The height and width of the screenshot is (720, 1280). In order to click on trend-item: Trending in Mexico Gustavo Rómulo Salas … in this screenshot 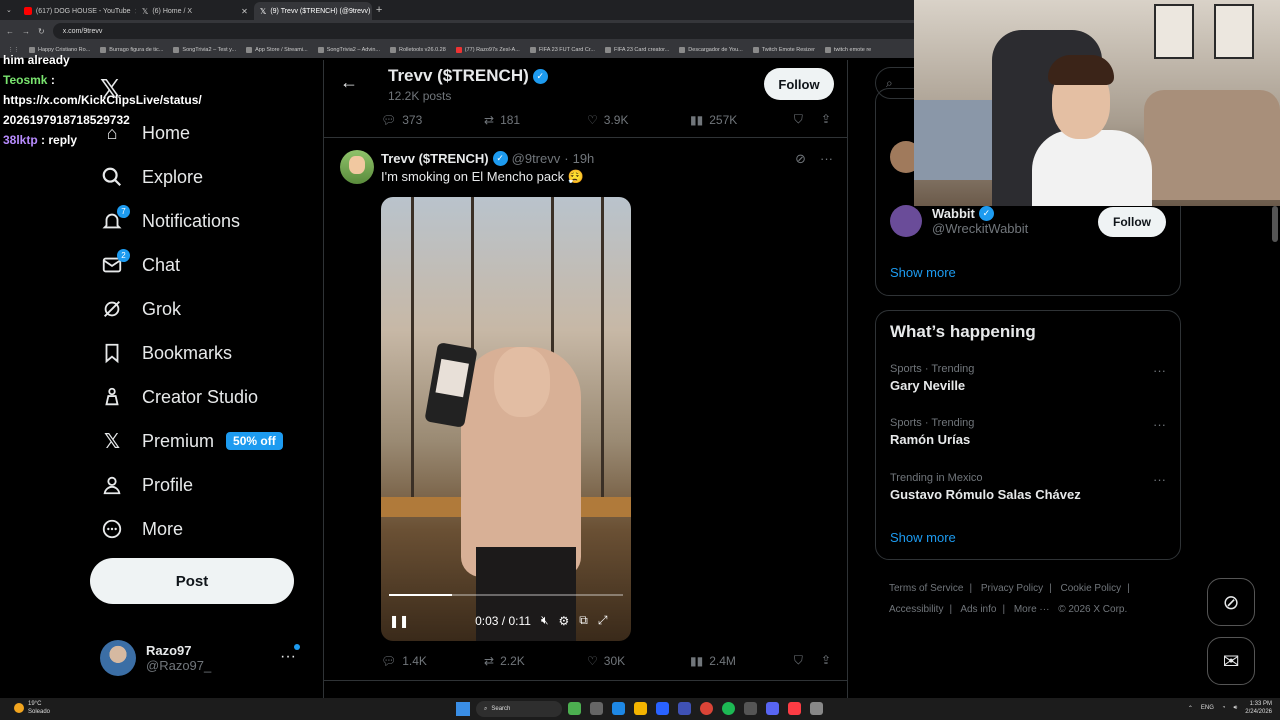, I will do `click(1028, 487)`.